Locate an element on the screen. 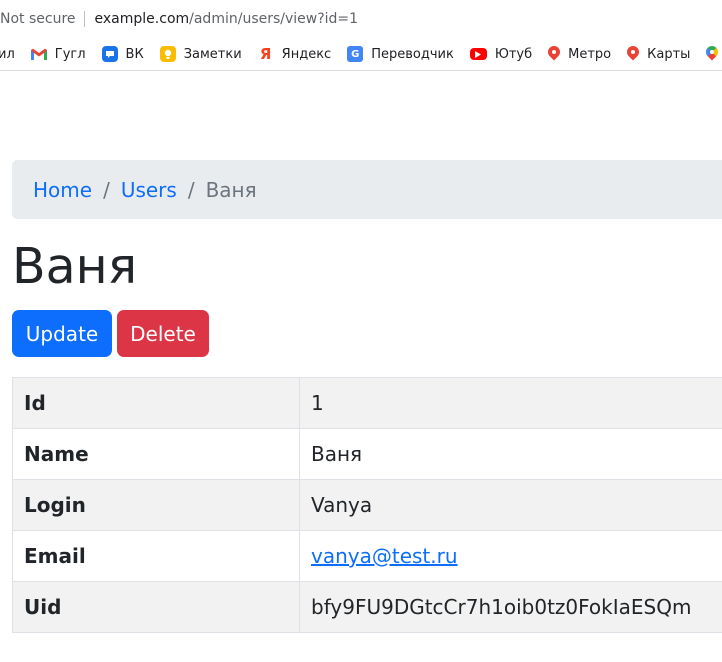 This screenshot has width=722, height=662. breadcrumb: Home / Users / Ваня is located at coordinates (367, 189).